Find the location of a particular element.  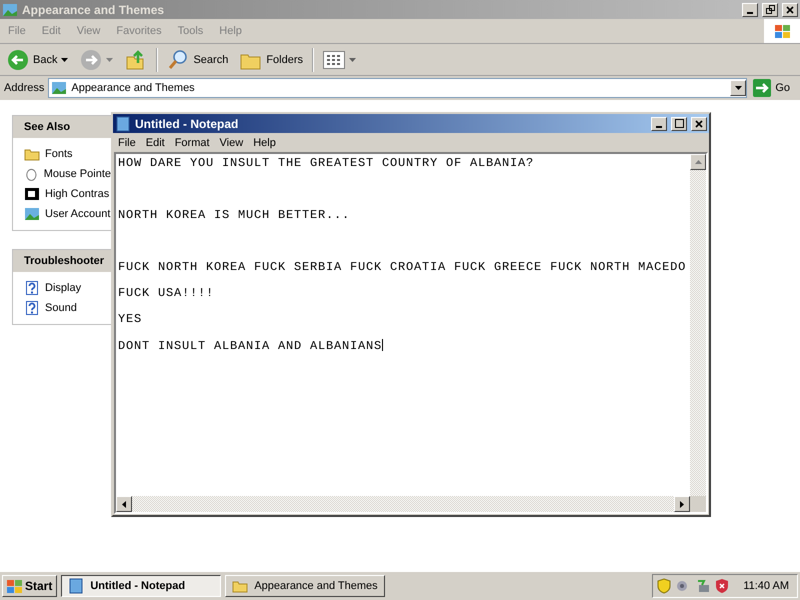

panel-heading: See Also is located at coordinates (62, 127).